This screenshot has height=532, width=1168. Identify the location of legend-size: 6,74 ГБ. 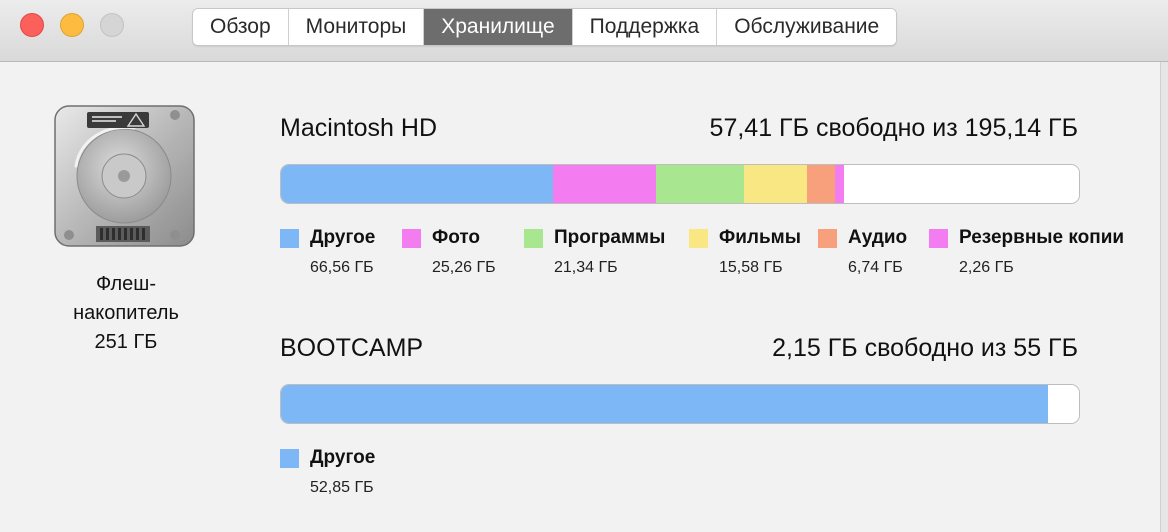
(875, 267).